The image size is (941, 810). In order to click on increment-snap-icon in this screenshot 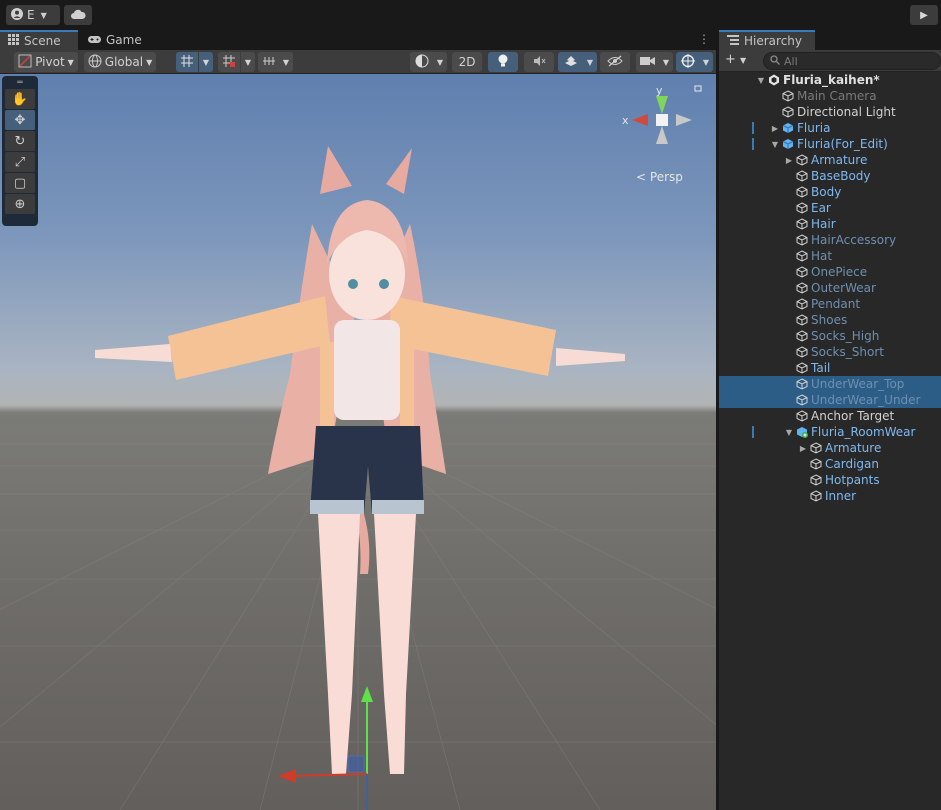, I will do `click(269, 62)`.